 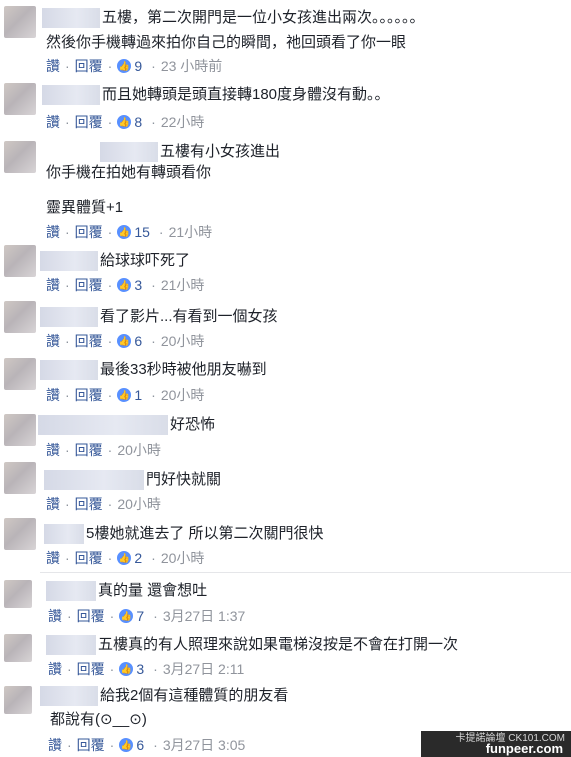 I want to click on comment-text: 你手機在拍她有轉頭看你, so click(x=129, y=172).